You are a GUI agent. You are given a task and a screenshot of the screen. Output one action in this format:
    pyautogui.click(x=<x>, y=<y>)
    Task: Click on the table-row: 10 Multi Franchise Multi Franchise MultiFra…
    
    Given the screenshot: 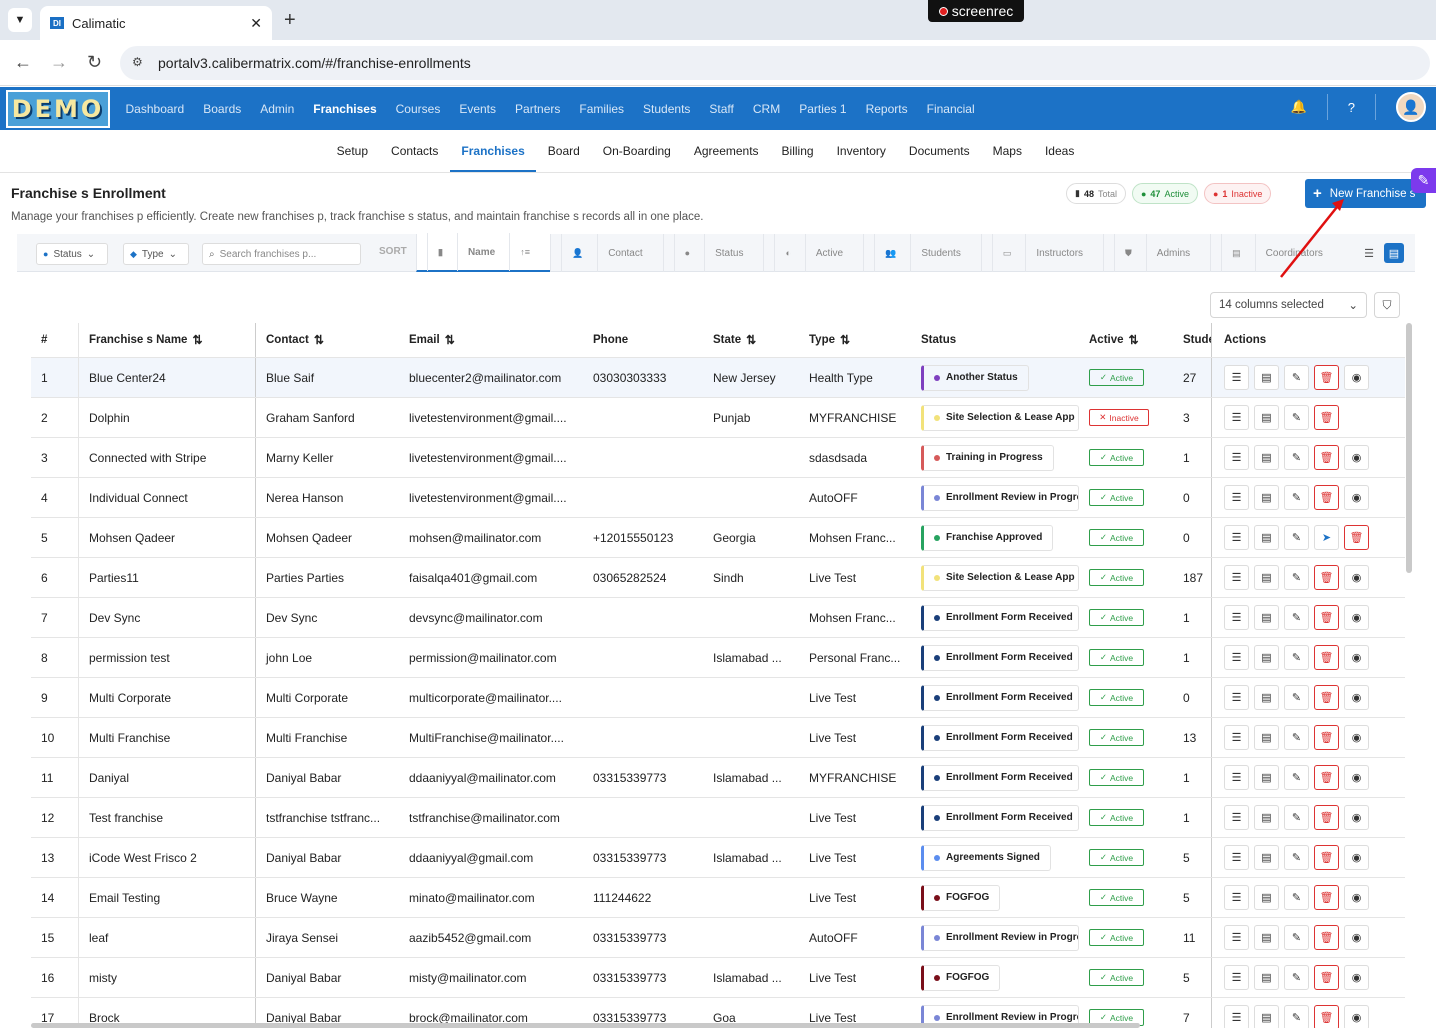 What is the action you would take?
    pyautogui.click(x=718, y=738)
    